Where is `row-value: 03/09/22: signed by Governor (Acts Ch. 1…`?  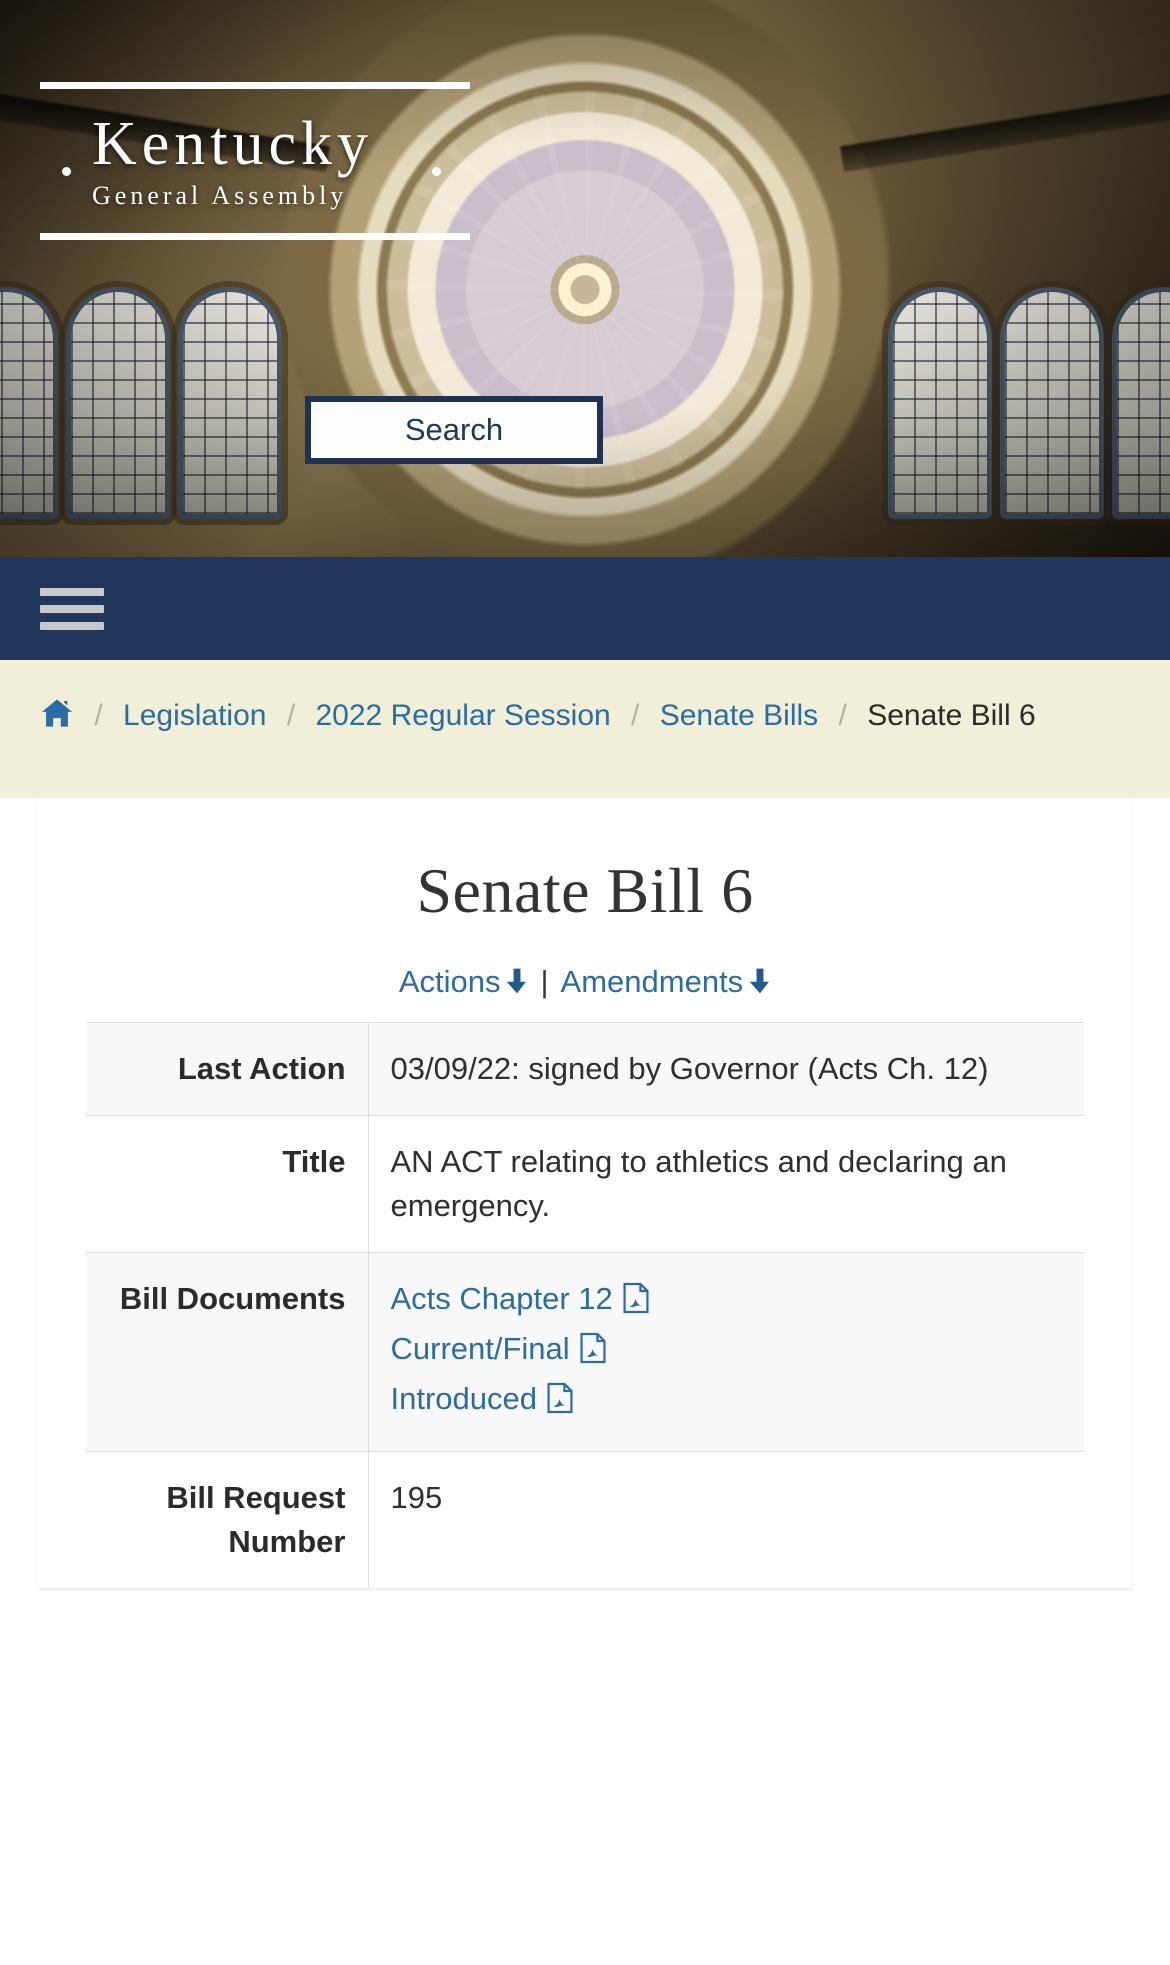
row-value: 03/09/22: signed by Governor (Acts Ch. 1… is located at coordinates (689, 1068).